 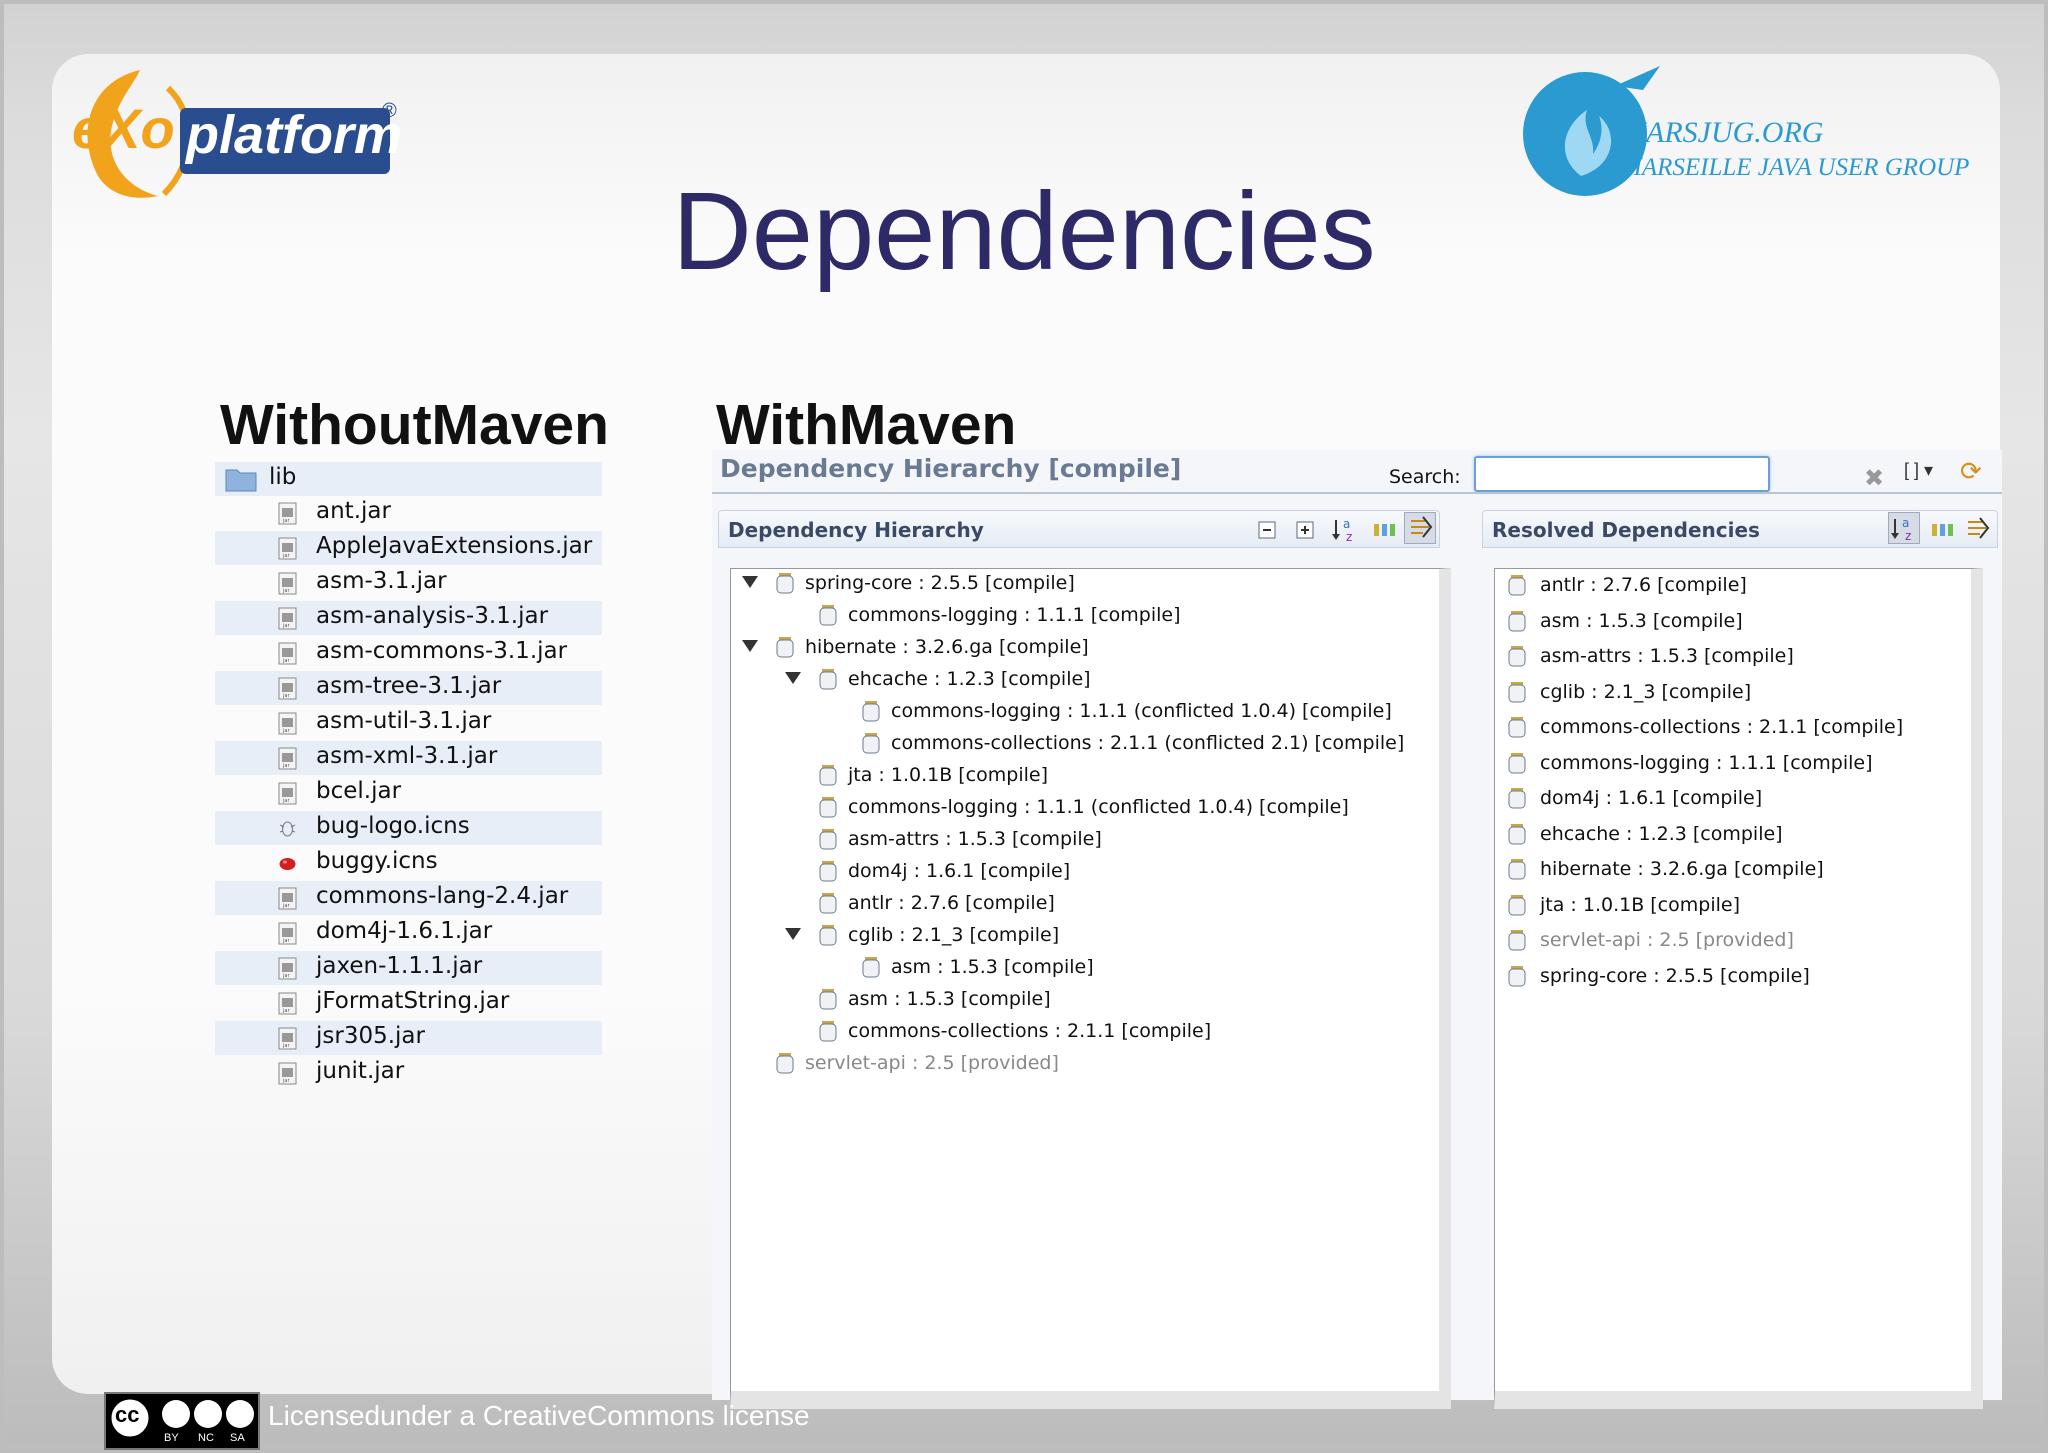 I want to click on file-row: jar dom4j-1.6.1.jar, so click(x=408, y=933).